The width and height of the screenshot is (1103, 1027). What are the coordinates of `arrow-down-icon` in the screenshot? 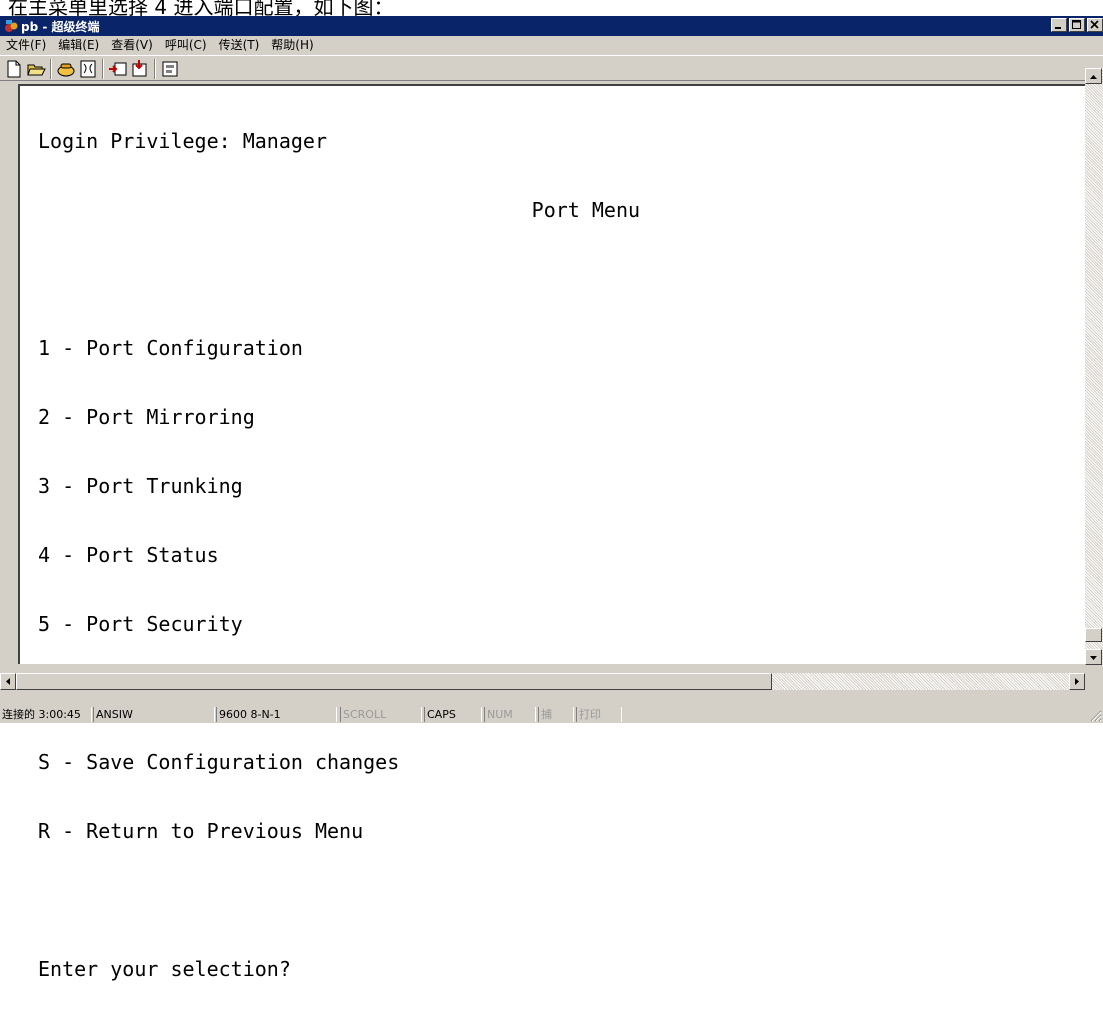 It's located at (1093, 658).